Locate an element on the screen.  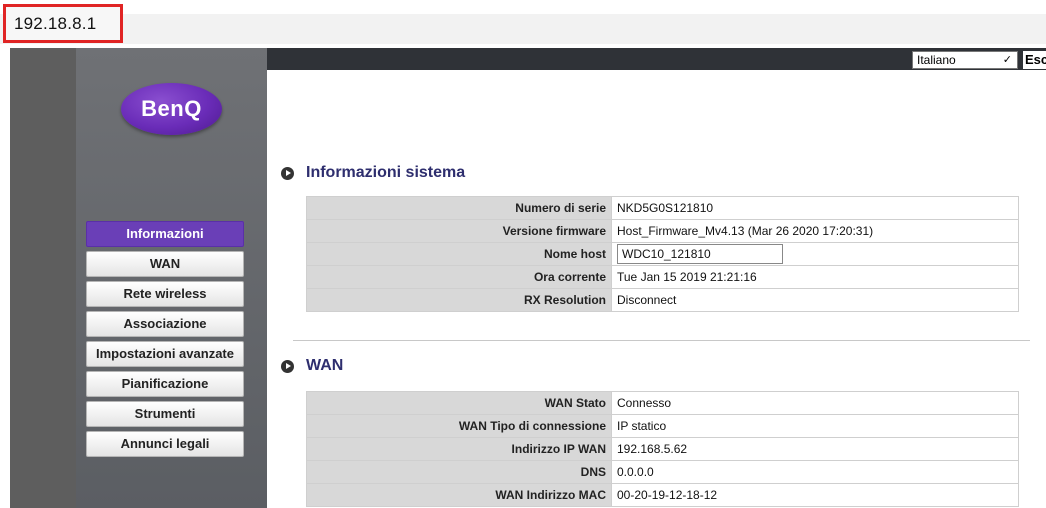
table-row: Indirizzo IP WAN 192.168.5.62 is located at coordinates (662, 449).